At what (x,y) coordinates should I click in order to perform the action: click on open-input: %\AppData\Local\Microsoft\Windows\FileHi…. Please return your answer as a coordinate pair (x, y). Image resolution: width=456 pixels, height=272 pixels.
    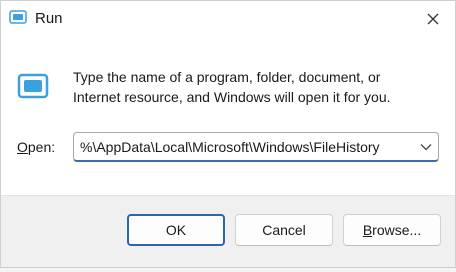
    Looking at the image, I should click on (244, 147).